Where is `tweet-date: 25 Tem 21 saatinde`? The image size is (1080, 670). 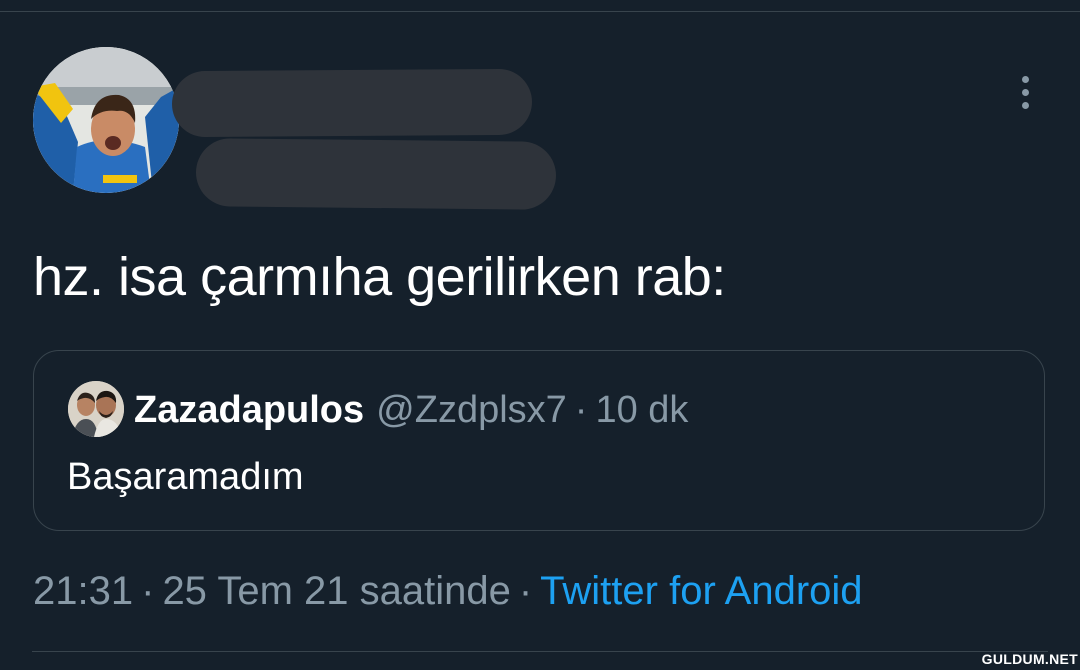
tweet-date: 25 Tem 21 saatinde is located at coordinates (336, 591).